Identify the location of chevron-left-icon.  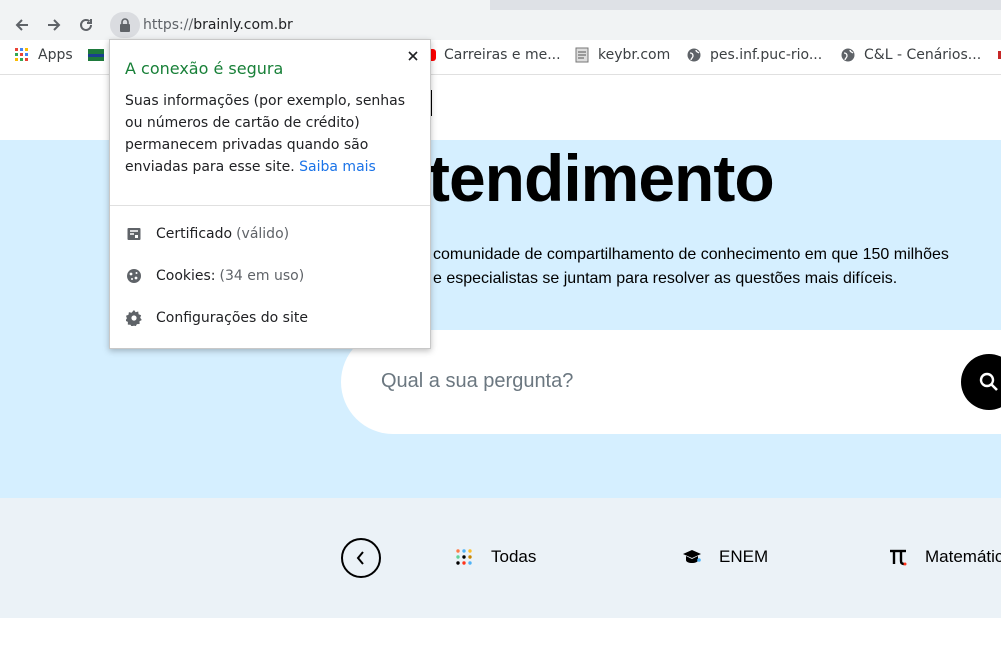
(360, 558).